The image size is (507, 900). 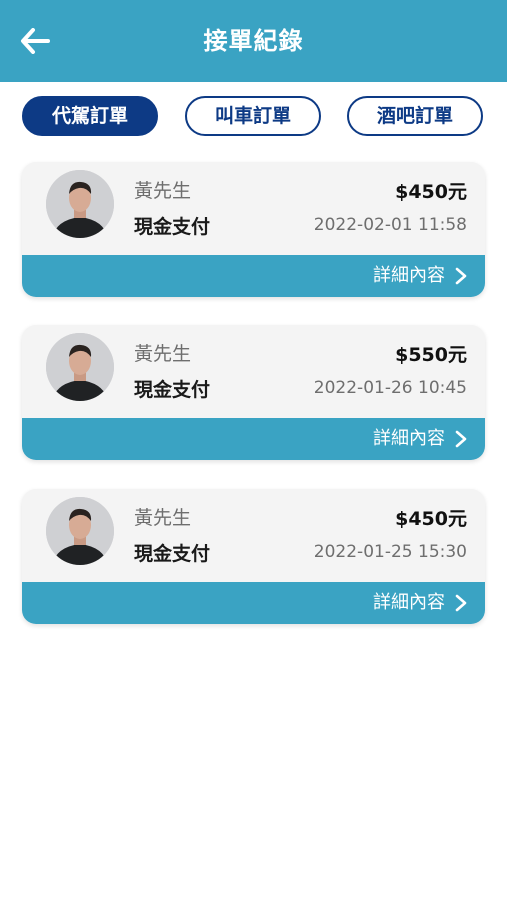 I want to click on order-datetime: 2022-02-01 11:58, so click(x=390, y=225).